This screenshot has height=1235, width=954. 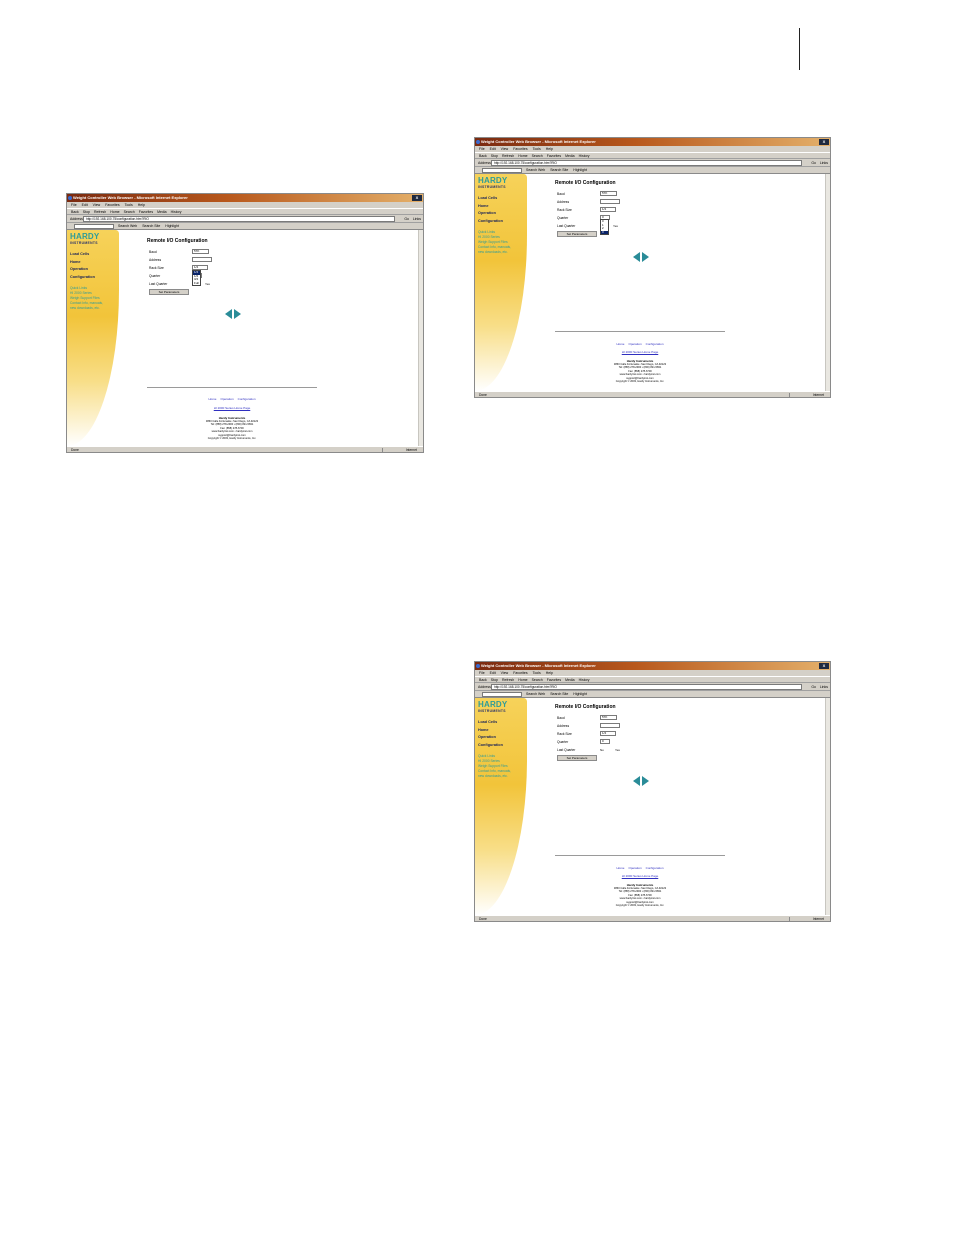 I want to click on menu-file: File, so click(x=482, y=673).